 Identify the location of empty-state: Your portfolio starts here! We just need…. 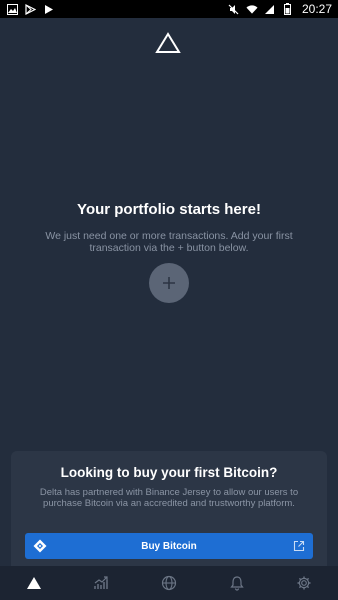
(169, 227).